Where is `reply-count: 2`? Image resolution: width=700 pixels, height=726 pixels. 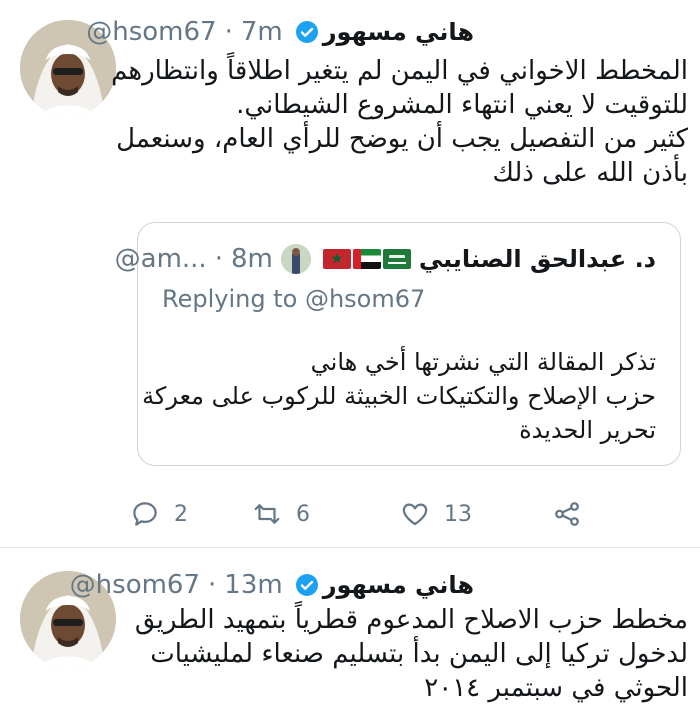 reply-count: 2 is located at coordinates (181, 514).